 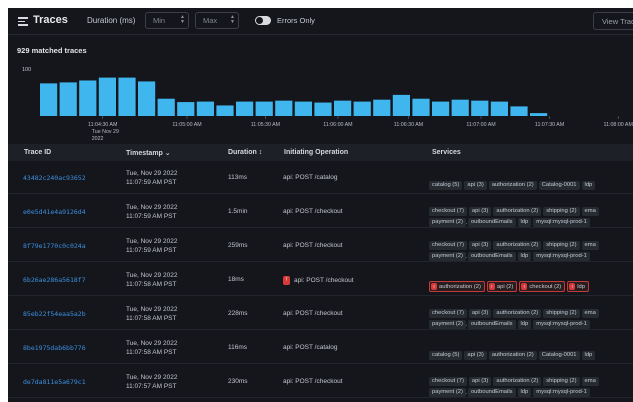 I want to click on service-chip: ! api (2), so click(x=502, y=286).